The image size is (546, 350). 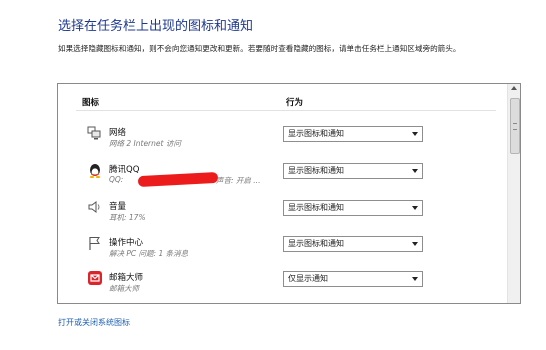 I want to click on scrollbar-thumb, so click(x=515, y=126).